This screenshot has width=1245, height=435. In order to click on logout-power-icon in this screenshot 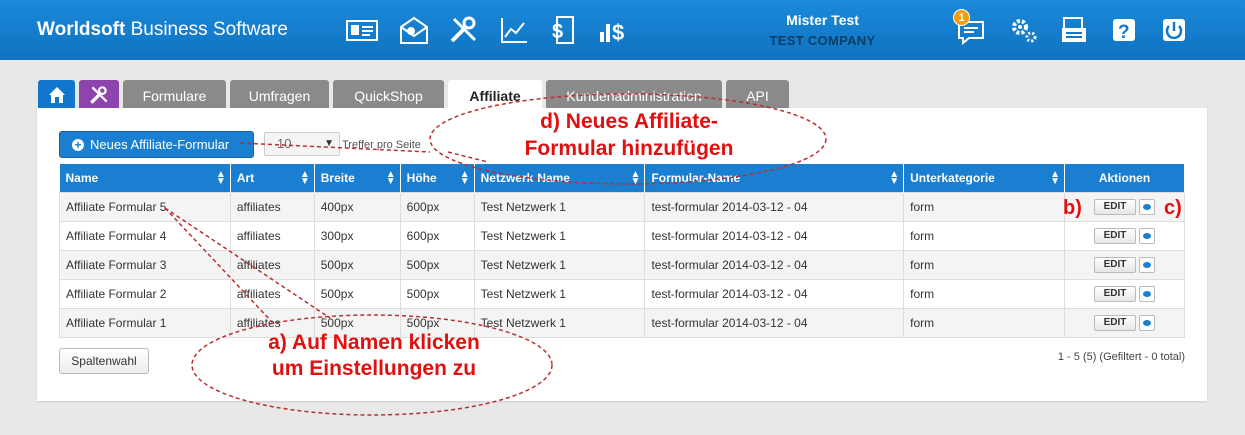, I will do `click(1174, 30)`.